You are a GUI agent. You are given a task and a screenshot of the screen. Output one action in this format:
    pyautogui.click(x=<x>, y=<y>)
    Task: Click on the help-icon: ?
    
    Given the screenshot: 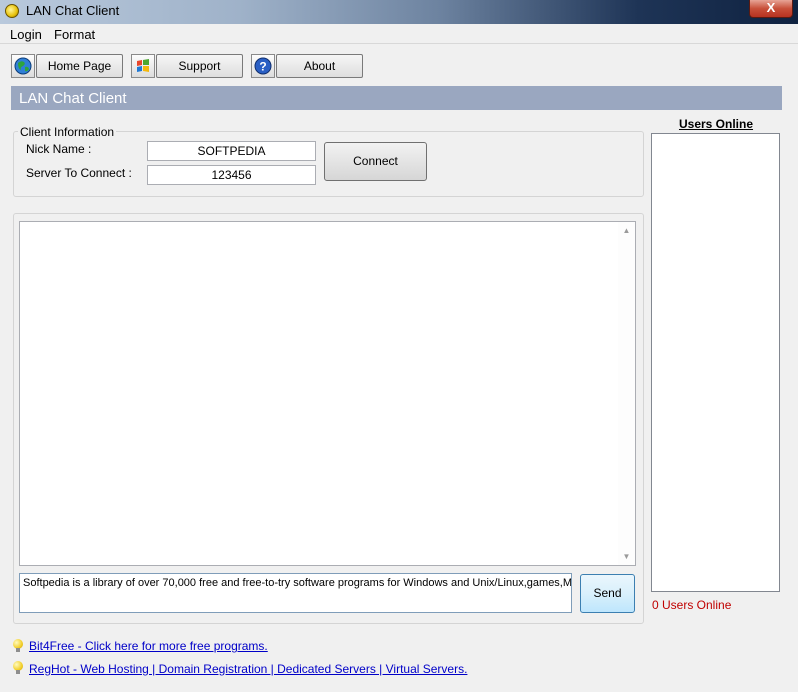 What is the action you would take?
    pyautogui.click(x=263, y=66)
    